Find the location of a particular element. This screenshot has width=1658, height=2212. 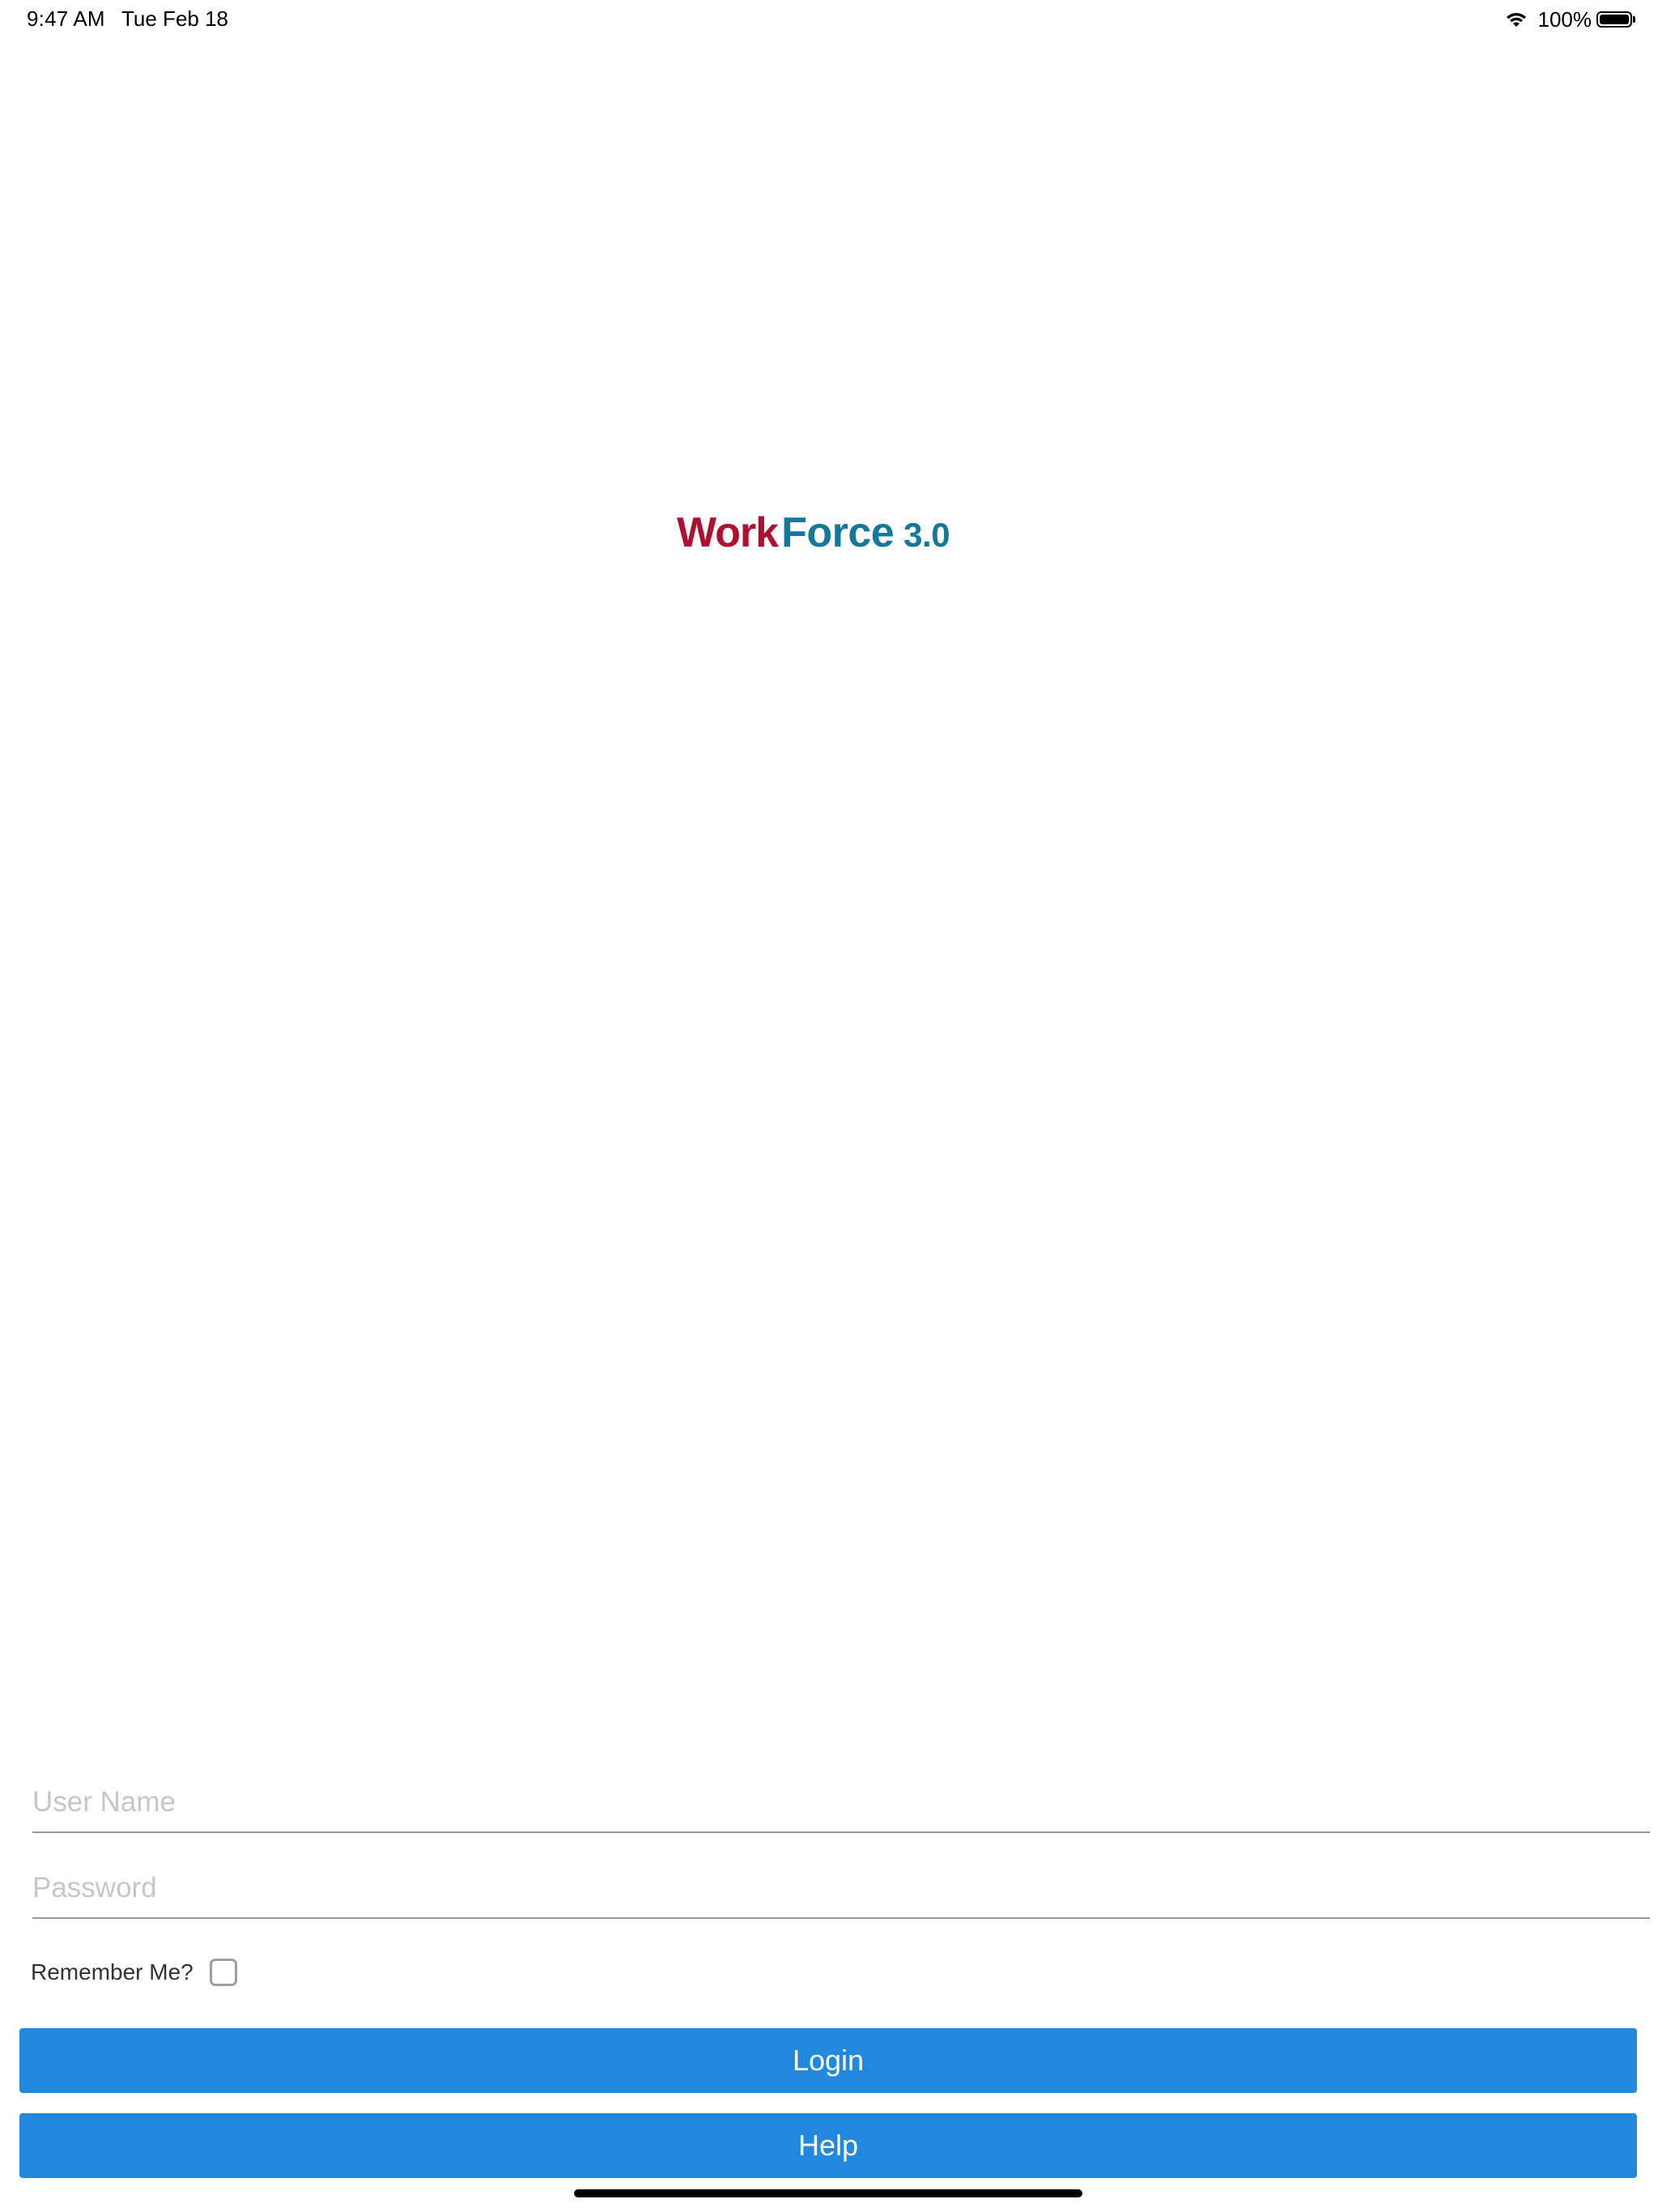

logo-version-text: 3.0 is located at coordinates (926, 535).